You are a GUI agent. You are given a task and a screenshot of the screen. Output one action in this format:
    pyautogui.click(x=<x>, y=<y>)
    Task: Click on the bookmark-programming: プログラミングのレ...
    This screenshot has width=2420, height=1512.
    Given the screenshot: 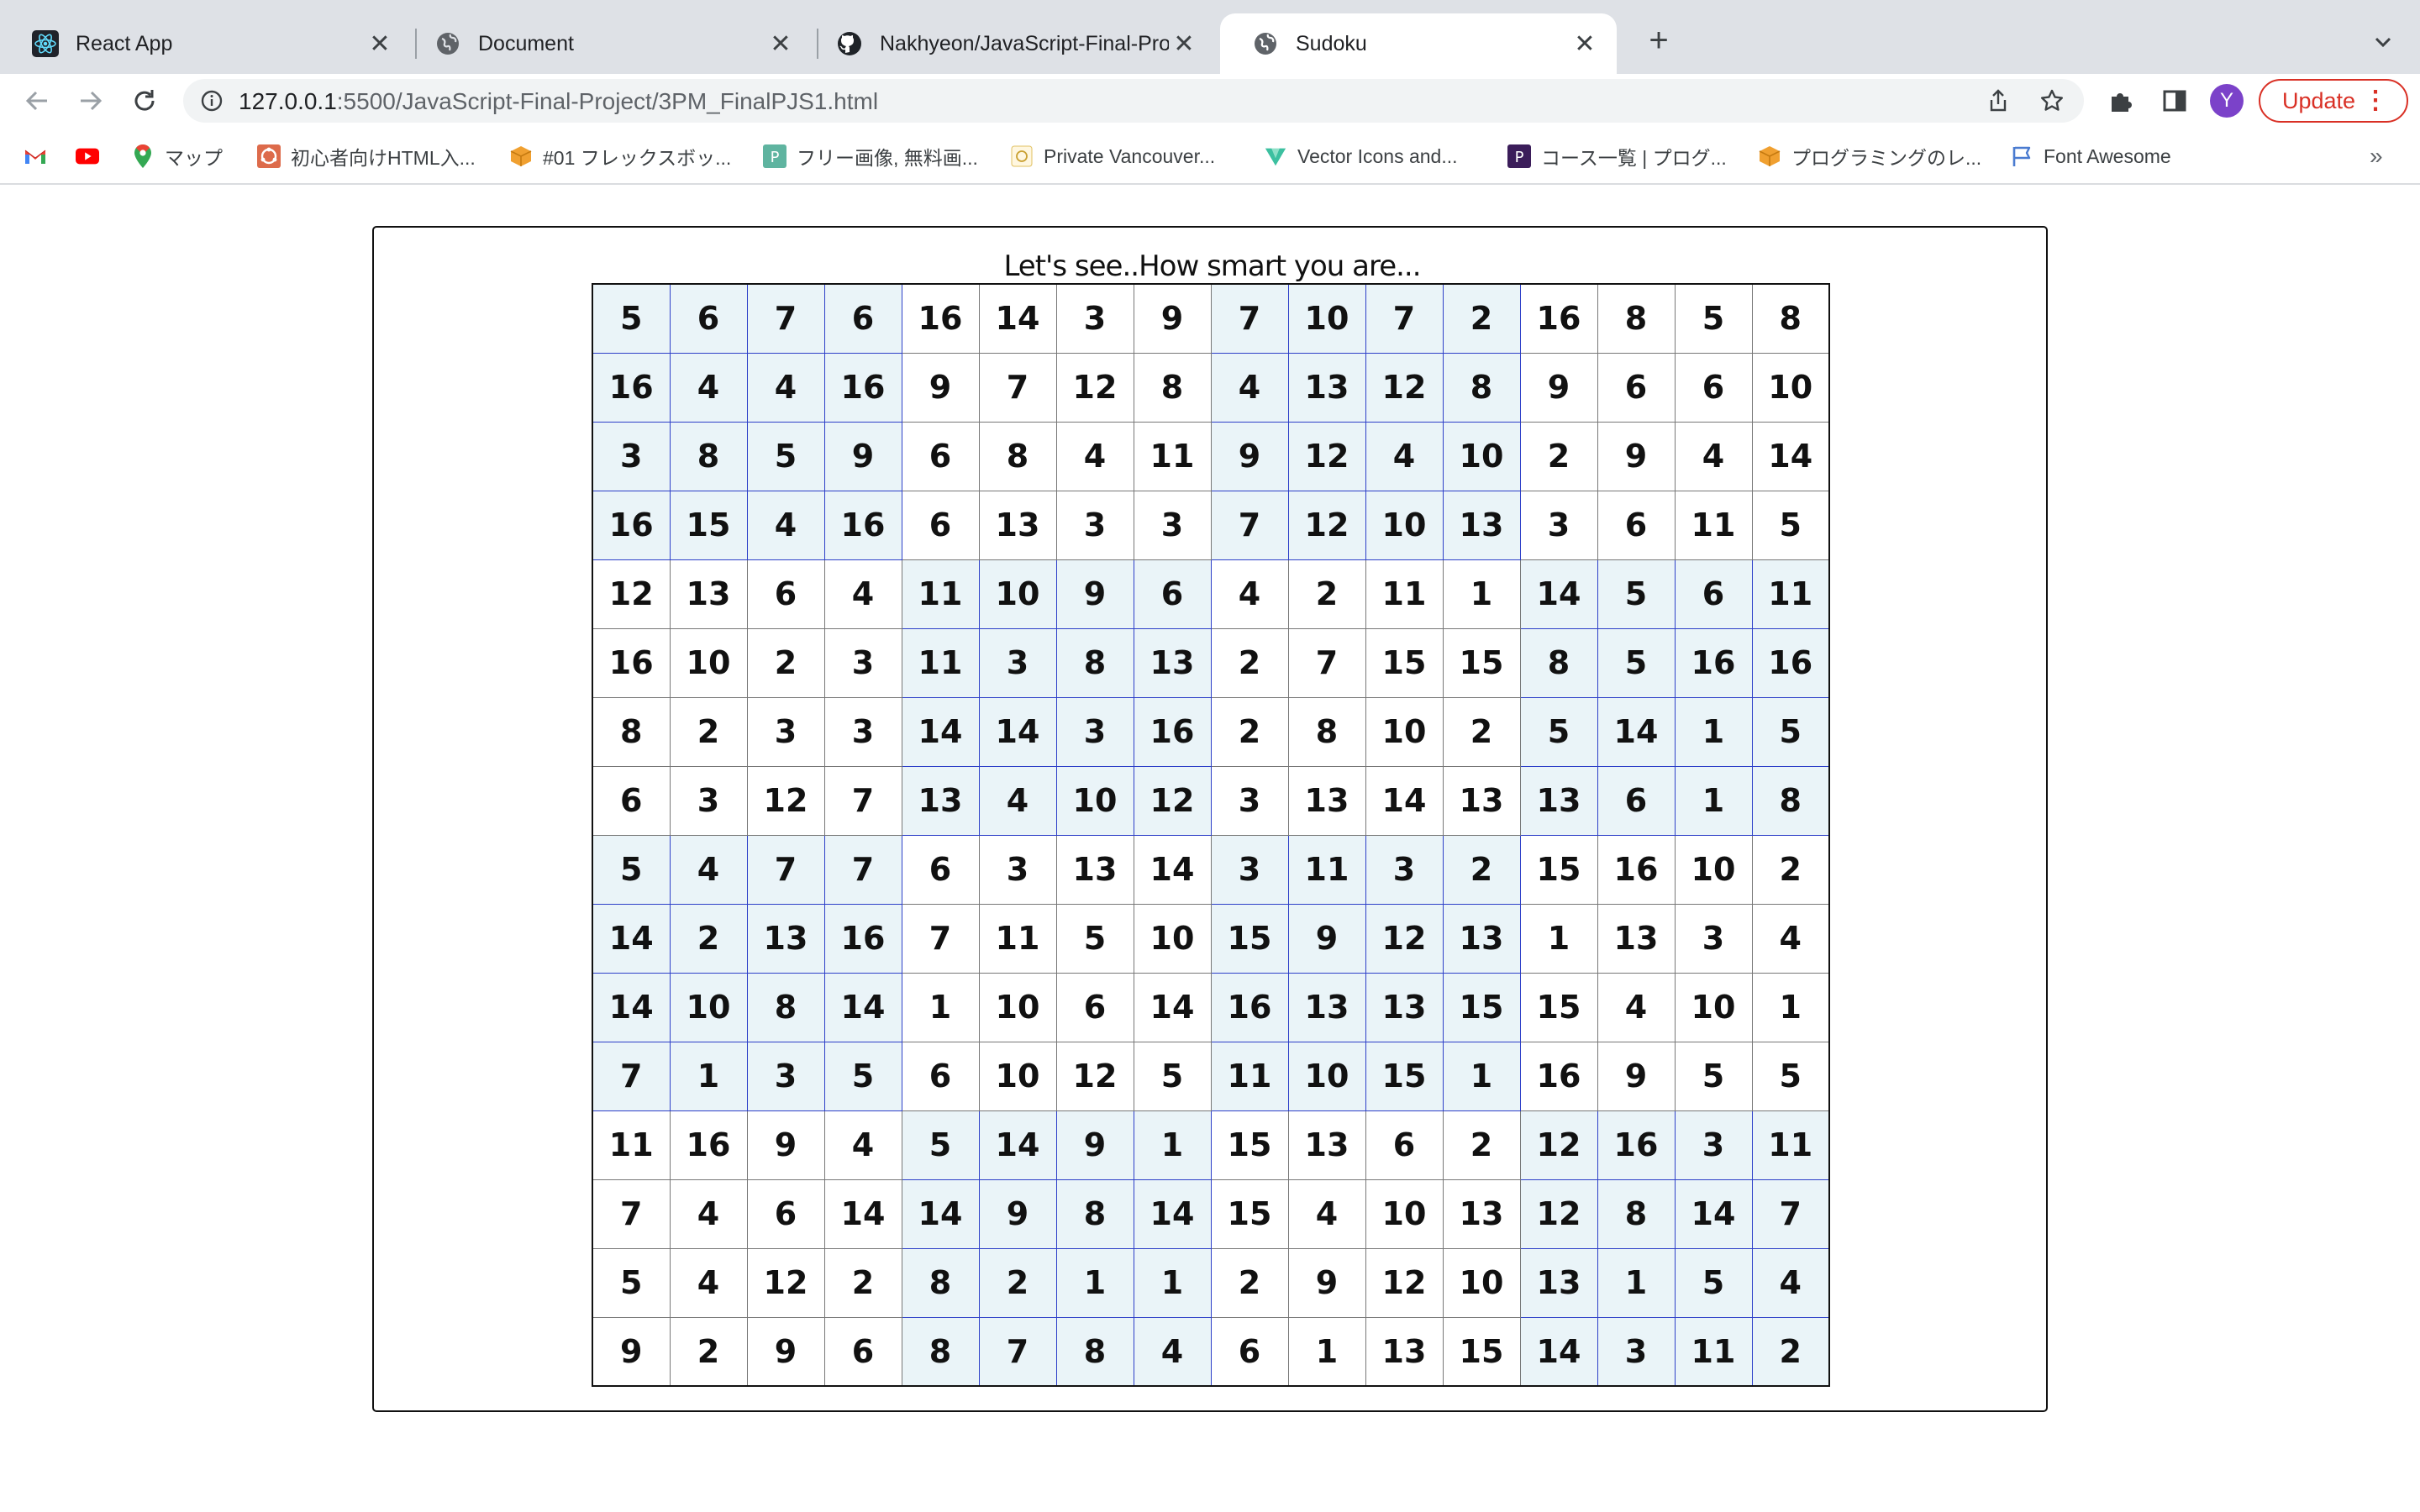 What is the action you would take?
    pyautogui.click(x=1869, y=156)
    